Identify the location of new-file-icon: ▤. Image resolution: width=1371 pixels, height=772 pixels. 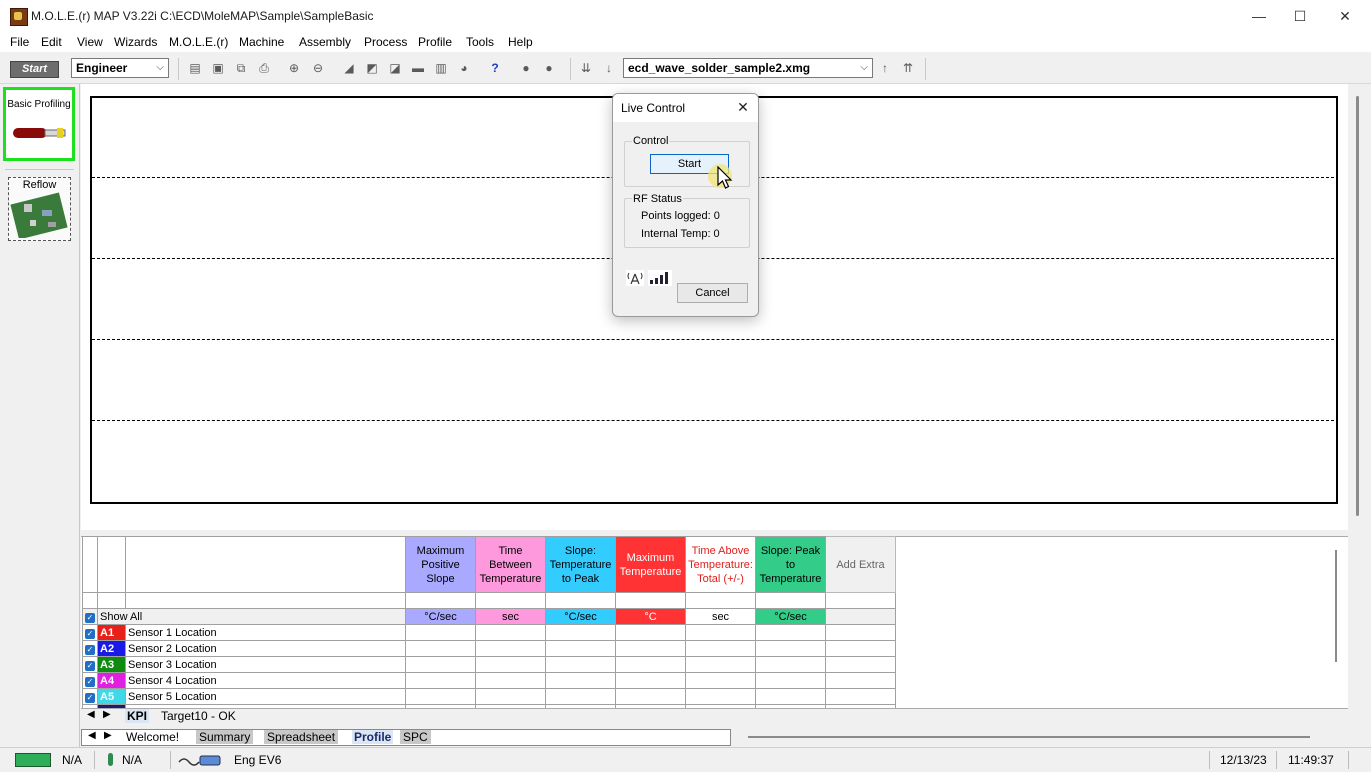
(195, 68).